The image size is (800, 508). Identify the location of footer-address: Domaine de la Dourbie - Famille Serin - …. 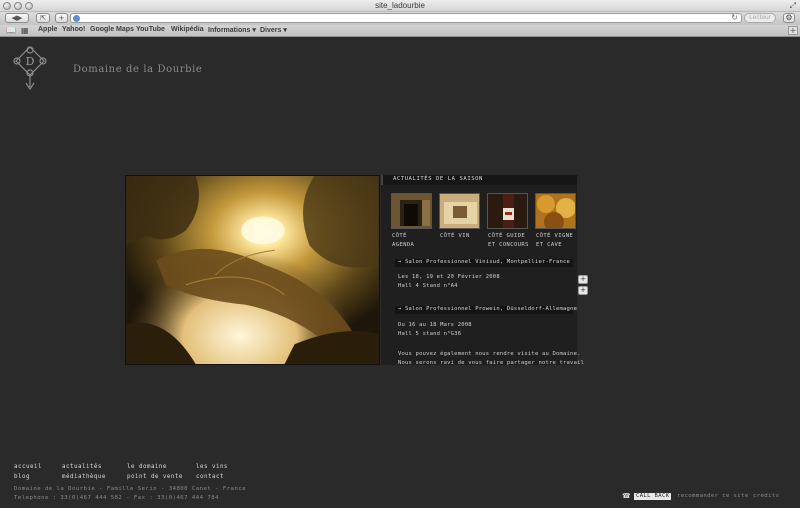
(130, 489).